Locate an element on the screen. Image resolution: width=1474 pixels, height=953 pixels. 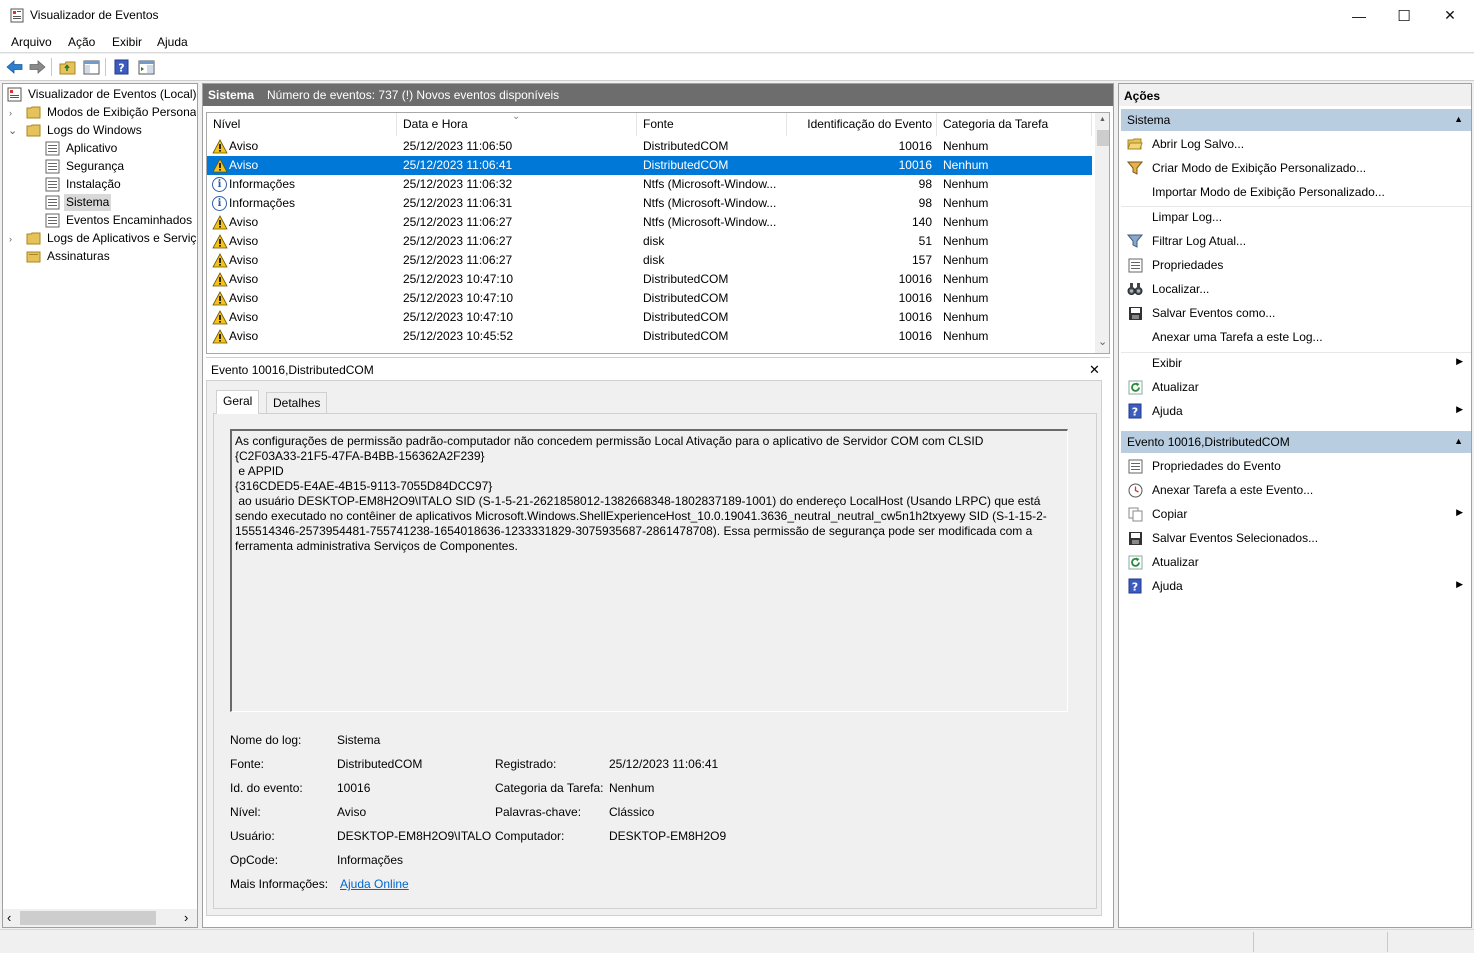
category-cell: Nenhum is located at coordinates (966, 184).